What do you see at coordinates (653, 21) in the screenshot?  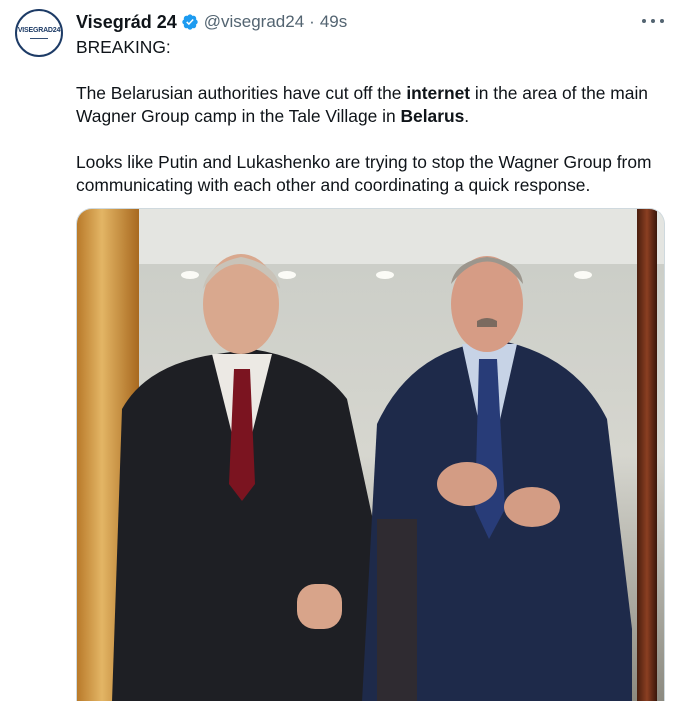 I see `more-horizontal-icon` at bounding box center [653, 21].